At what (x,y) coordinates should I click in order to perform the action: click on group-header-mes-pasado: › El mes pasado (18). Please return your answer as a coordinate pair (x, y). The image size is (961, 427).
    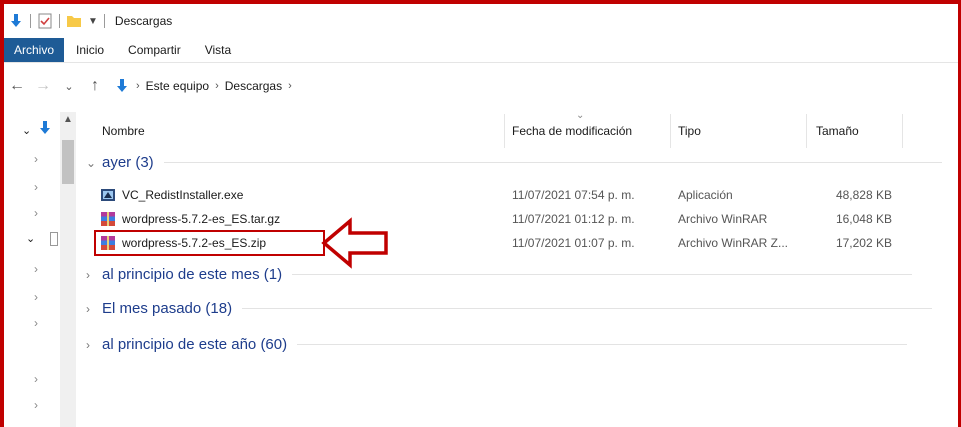
    Looking at the image, I should click on (509, 308).